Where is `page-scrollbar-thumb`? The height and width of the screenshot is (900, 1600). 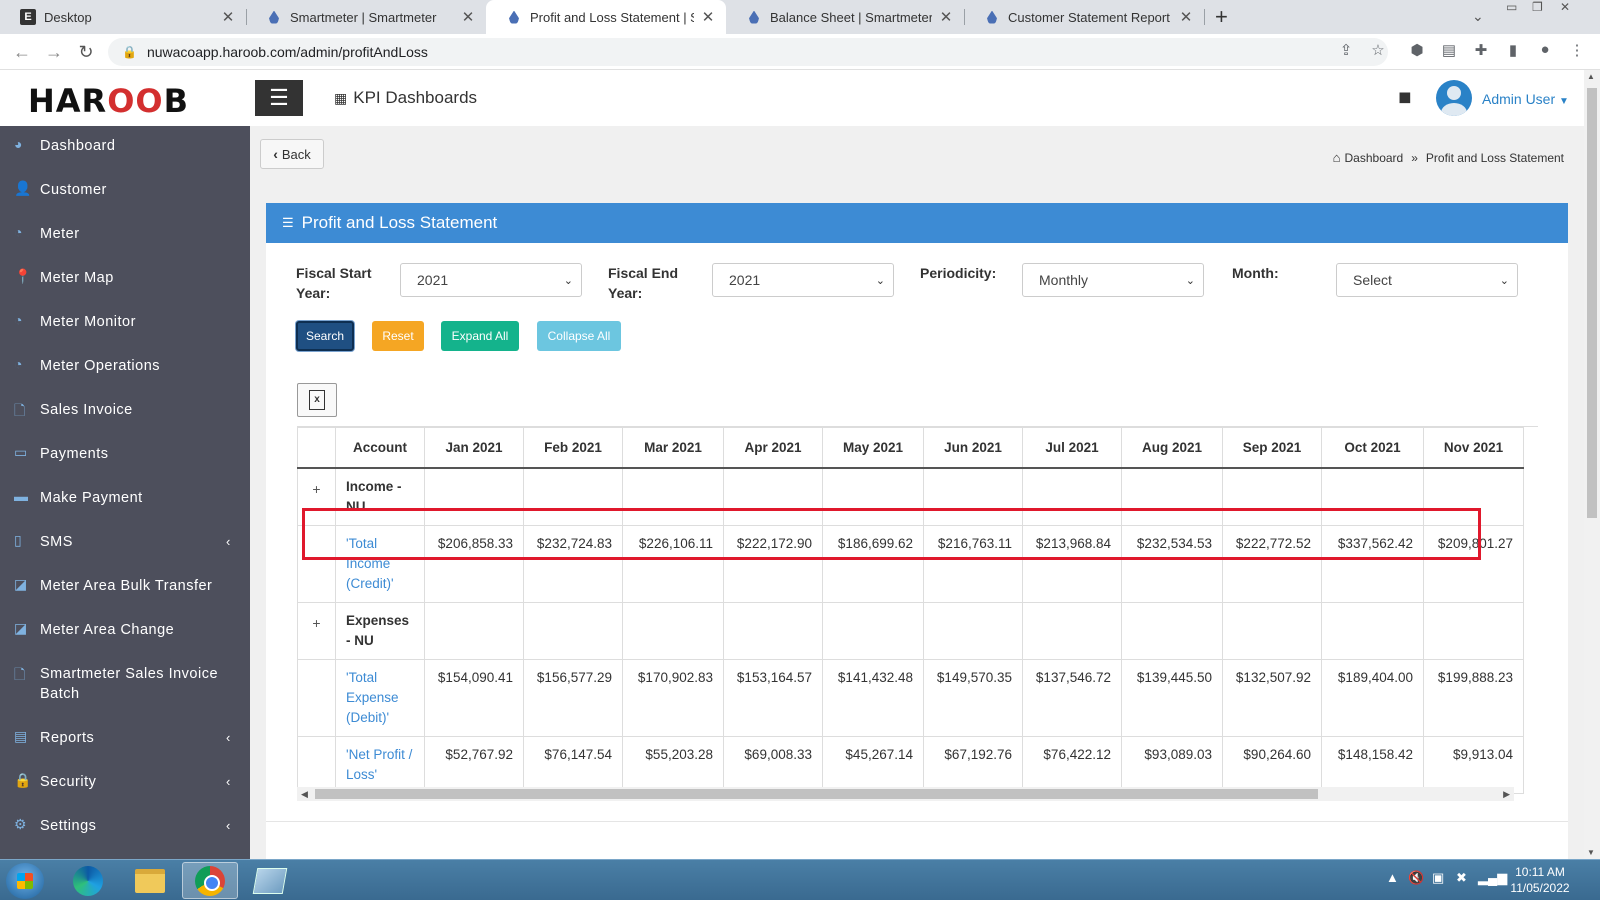 page-scrollbar-thumb is located at coordinates (1592, 303).